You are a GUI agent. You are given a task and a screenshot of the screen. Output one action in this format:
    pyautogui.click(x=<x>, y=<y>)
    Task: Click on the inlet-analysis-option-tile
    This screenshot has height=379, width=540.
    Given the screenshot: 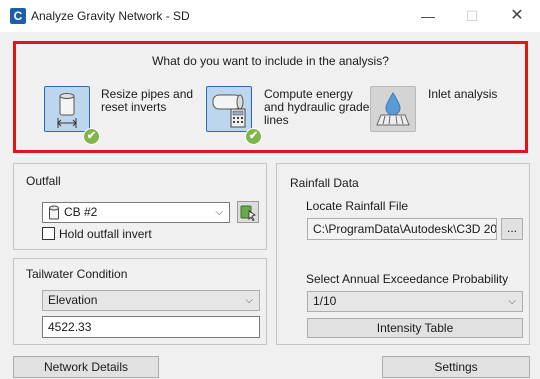 What is the action you would take?
    pyautogui.click(x=393, y=109)
    